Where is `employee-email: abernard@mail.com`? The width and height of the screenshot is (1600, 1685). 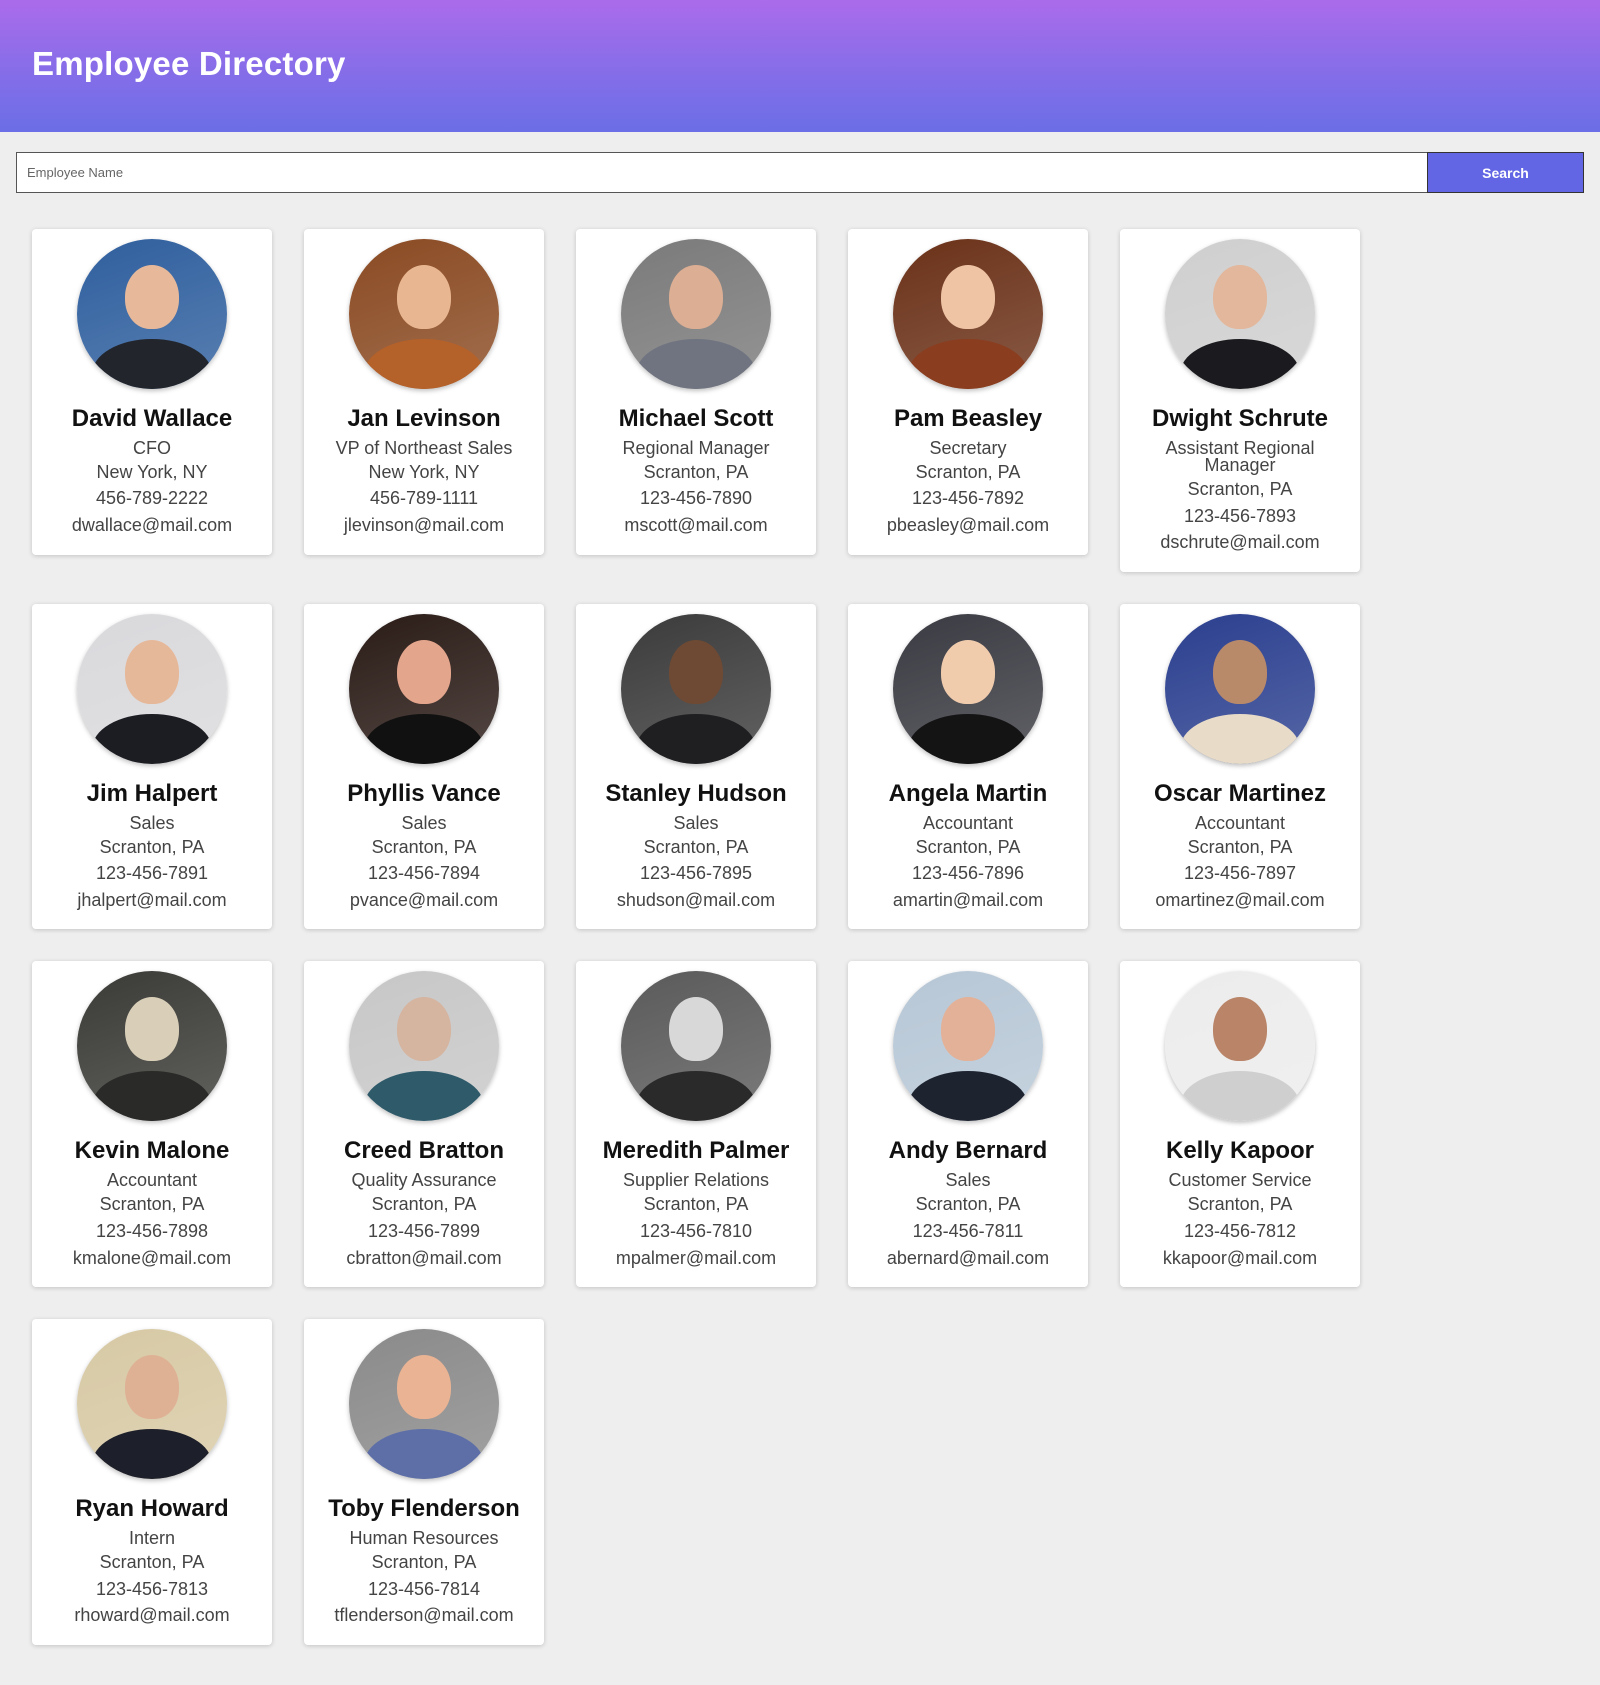
employee-email: abernard@mail.com is located at coordinates (968, 1257).